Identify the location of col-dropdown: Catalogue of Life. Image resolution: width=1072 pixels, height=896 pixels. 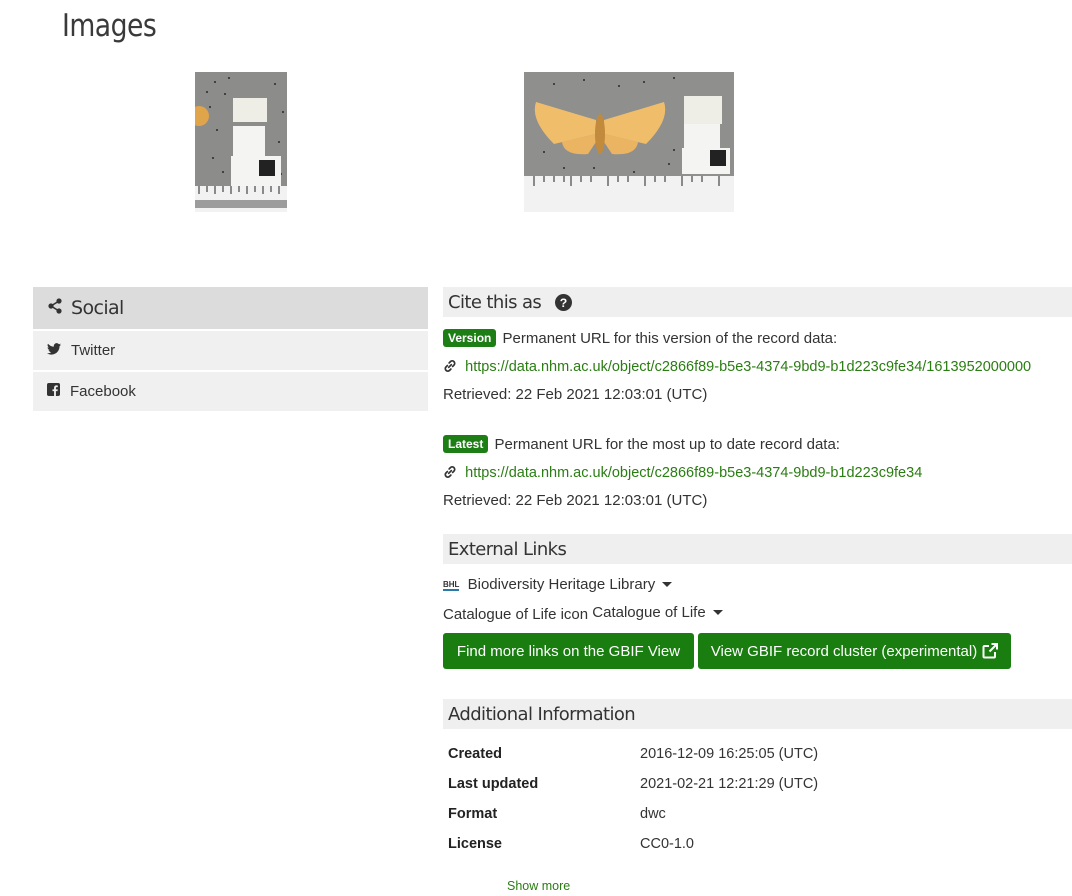
(657, 612).